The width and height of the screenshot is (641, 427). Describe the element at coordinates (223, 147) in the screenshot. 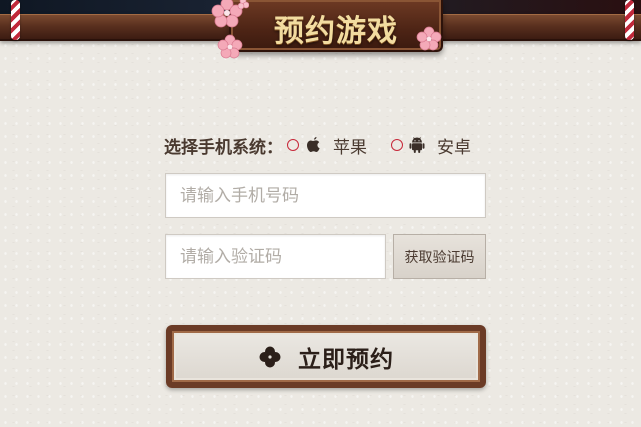

I see `os-label: 选择手机系统：` at that location.